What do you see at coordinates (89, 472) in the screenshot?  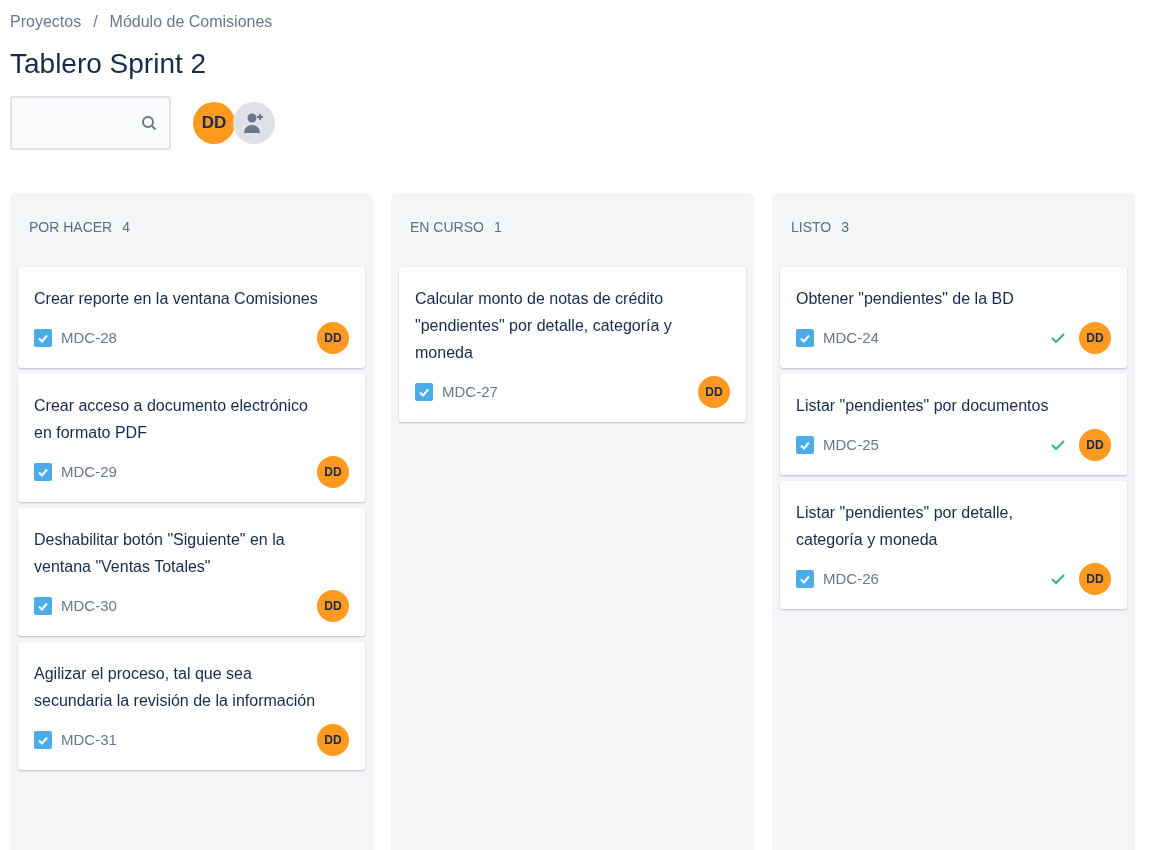 I see `issue-key: MDC-29` at bounding box center [89, 472].